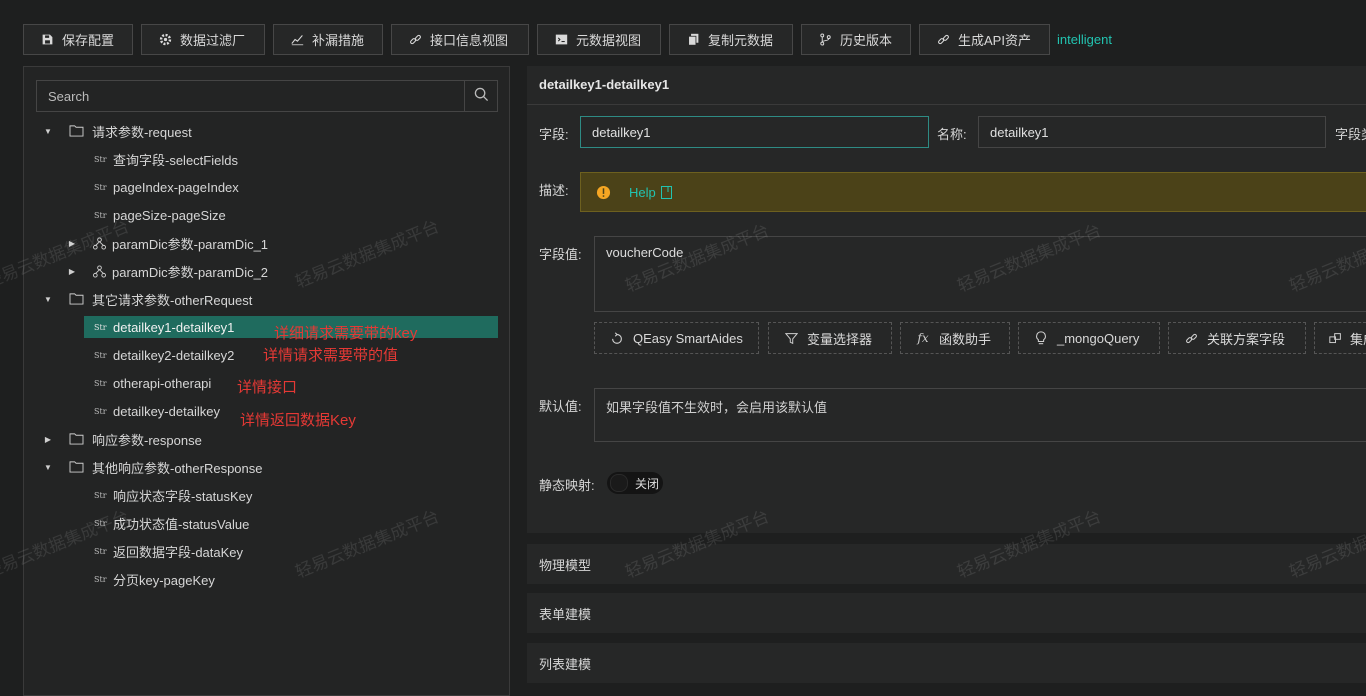 The image size is (1366, 696). I want to click on history-version-label: 历史版本, so click(866, 40).